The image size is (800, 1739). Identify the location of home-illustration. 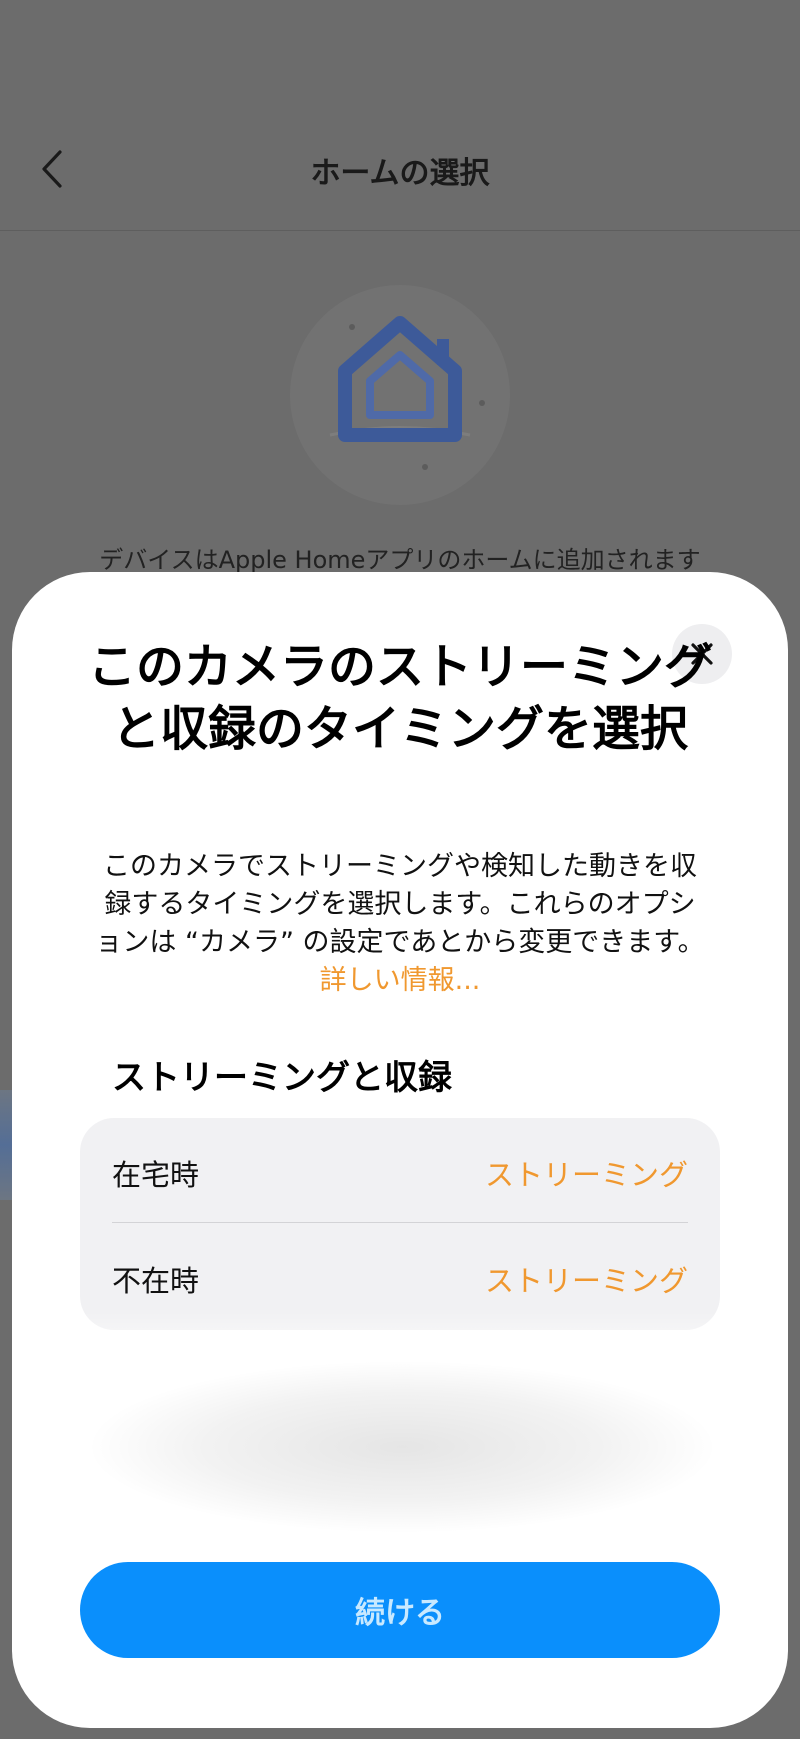
(400, 395).